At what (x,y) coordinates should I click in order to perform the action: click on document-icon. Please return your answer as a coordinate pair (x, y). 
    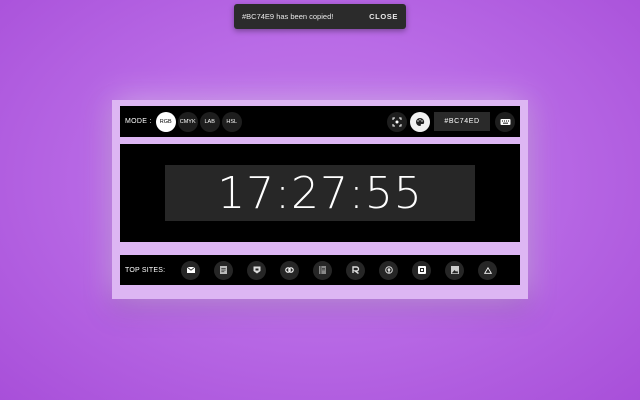
    Looking at the image, I should click on (224, 270).